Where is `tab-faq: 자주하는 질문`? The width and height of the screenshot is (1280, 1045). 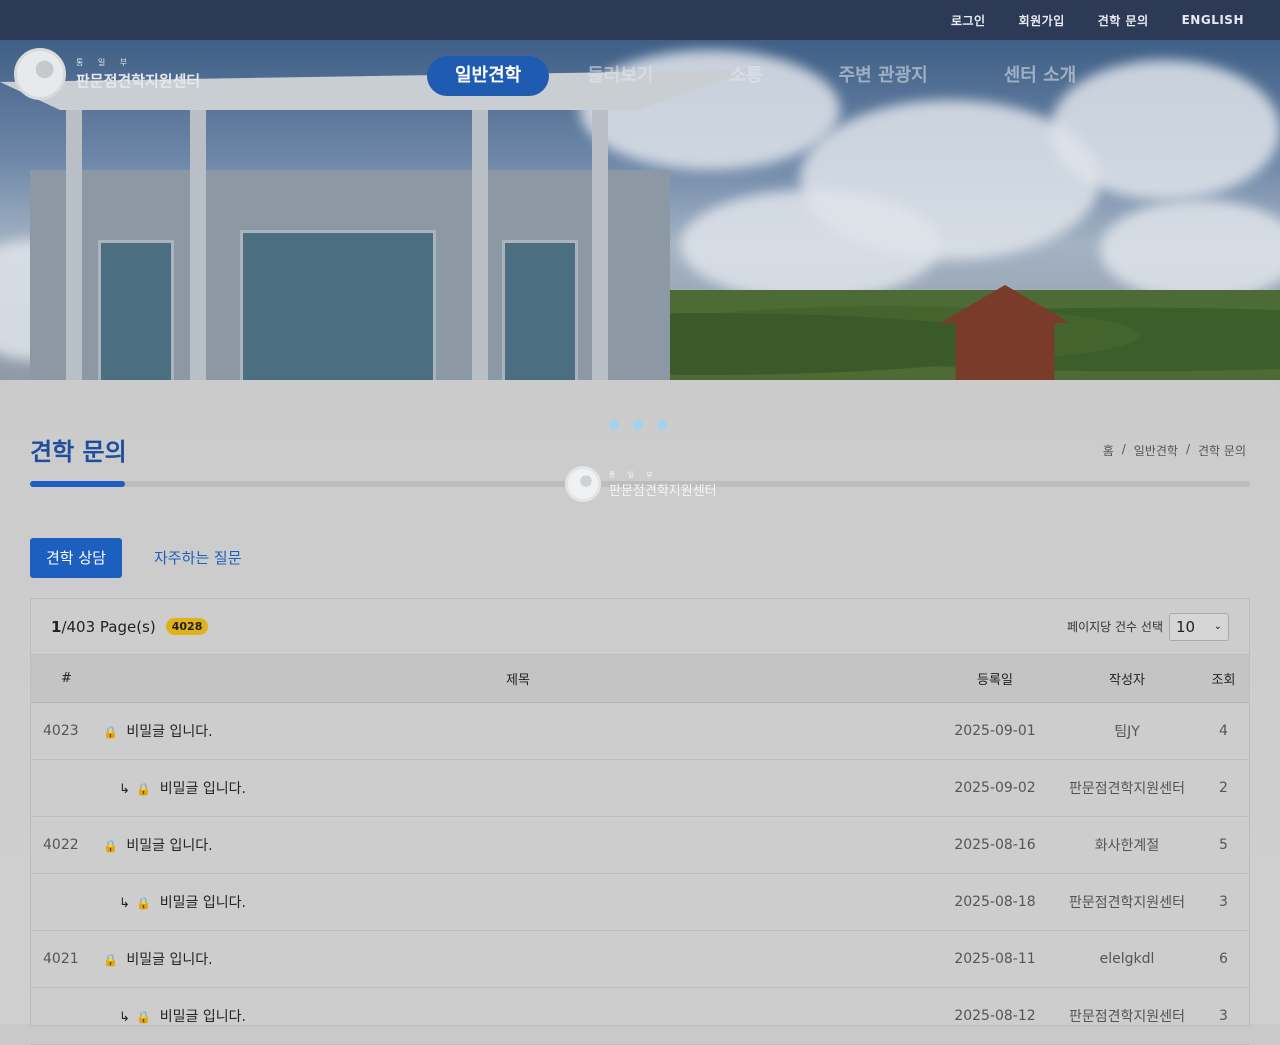 tab-faq: 자주하는 질문 is located at coordinates (198, 558).